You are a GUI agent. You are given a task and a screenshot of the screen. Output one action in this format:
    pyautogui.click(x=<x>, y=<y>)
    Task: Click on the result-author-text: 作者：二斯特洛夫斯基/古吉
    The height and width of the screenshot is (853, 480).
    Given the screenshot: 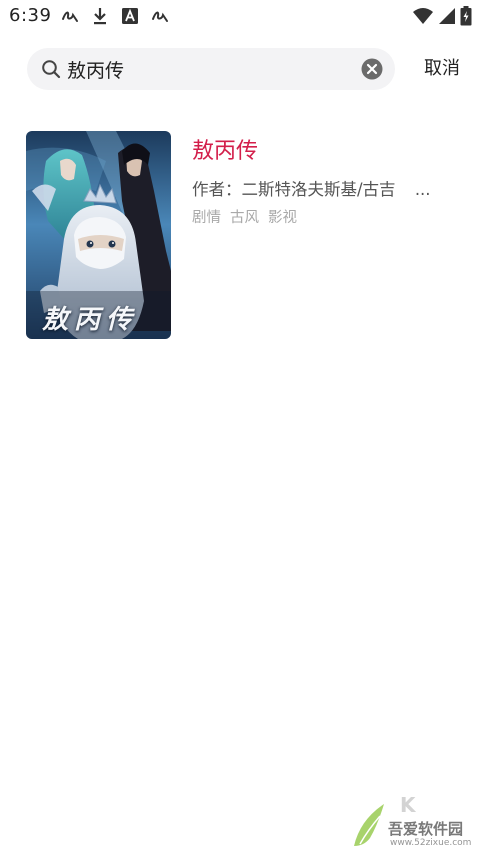 What is the action you would take?
    pyautogui.click(x=294, y=189)
    